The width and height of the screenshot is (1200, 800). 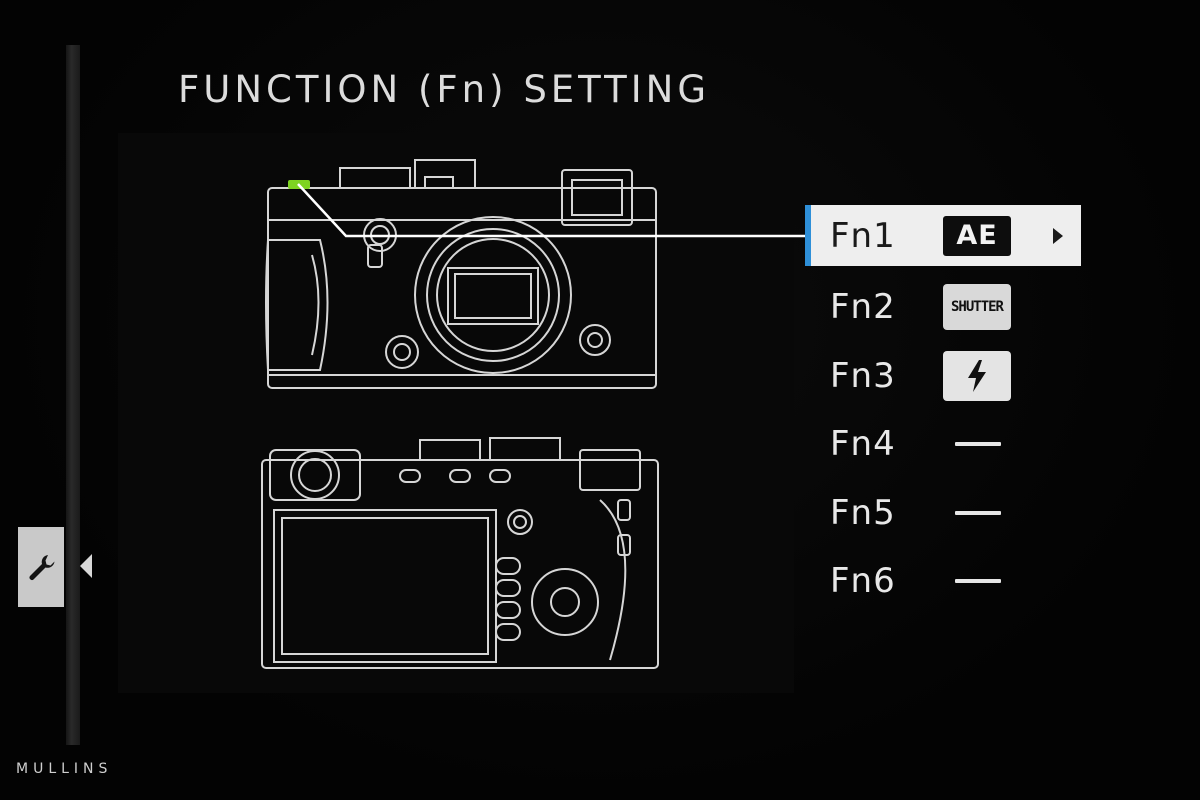 What do you see at coordinates (863, 444) in the screenshot?
I see `fn-label: Fn4` at bounding box center [863, 444].